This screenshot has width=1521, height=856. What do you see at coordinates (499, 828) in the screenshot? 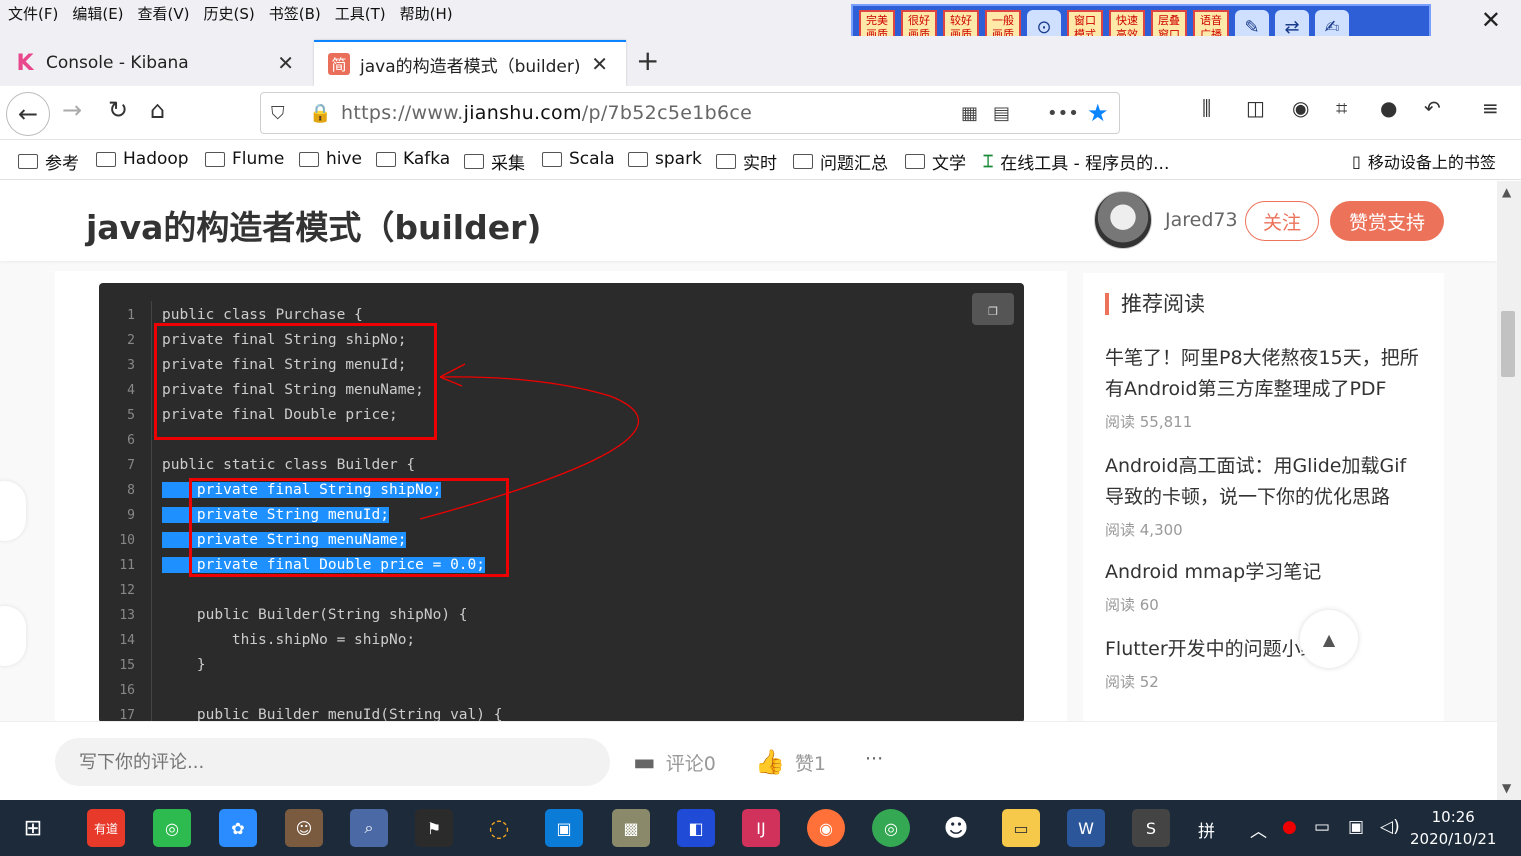
I see `spiral-app-icon: ◌` at bounding box center [499, 828].